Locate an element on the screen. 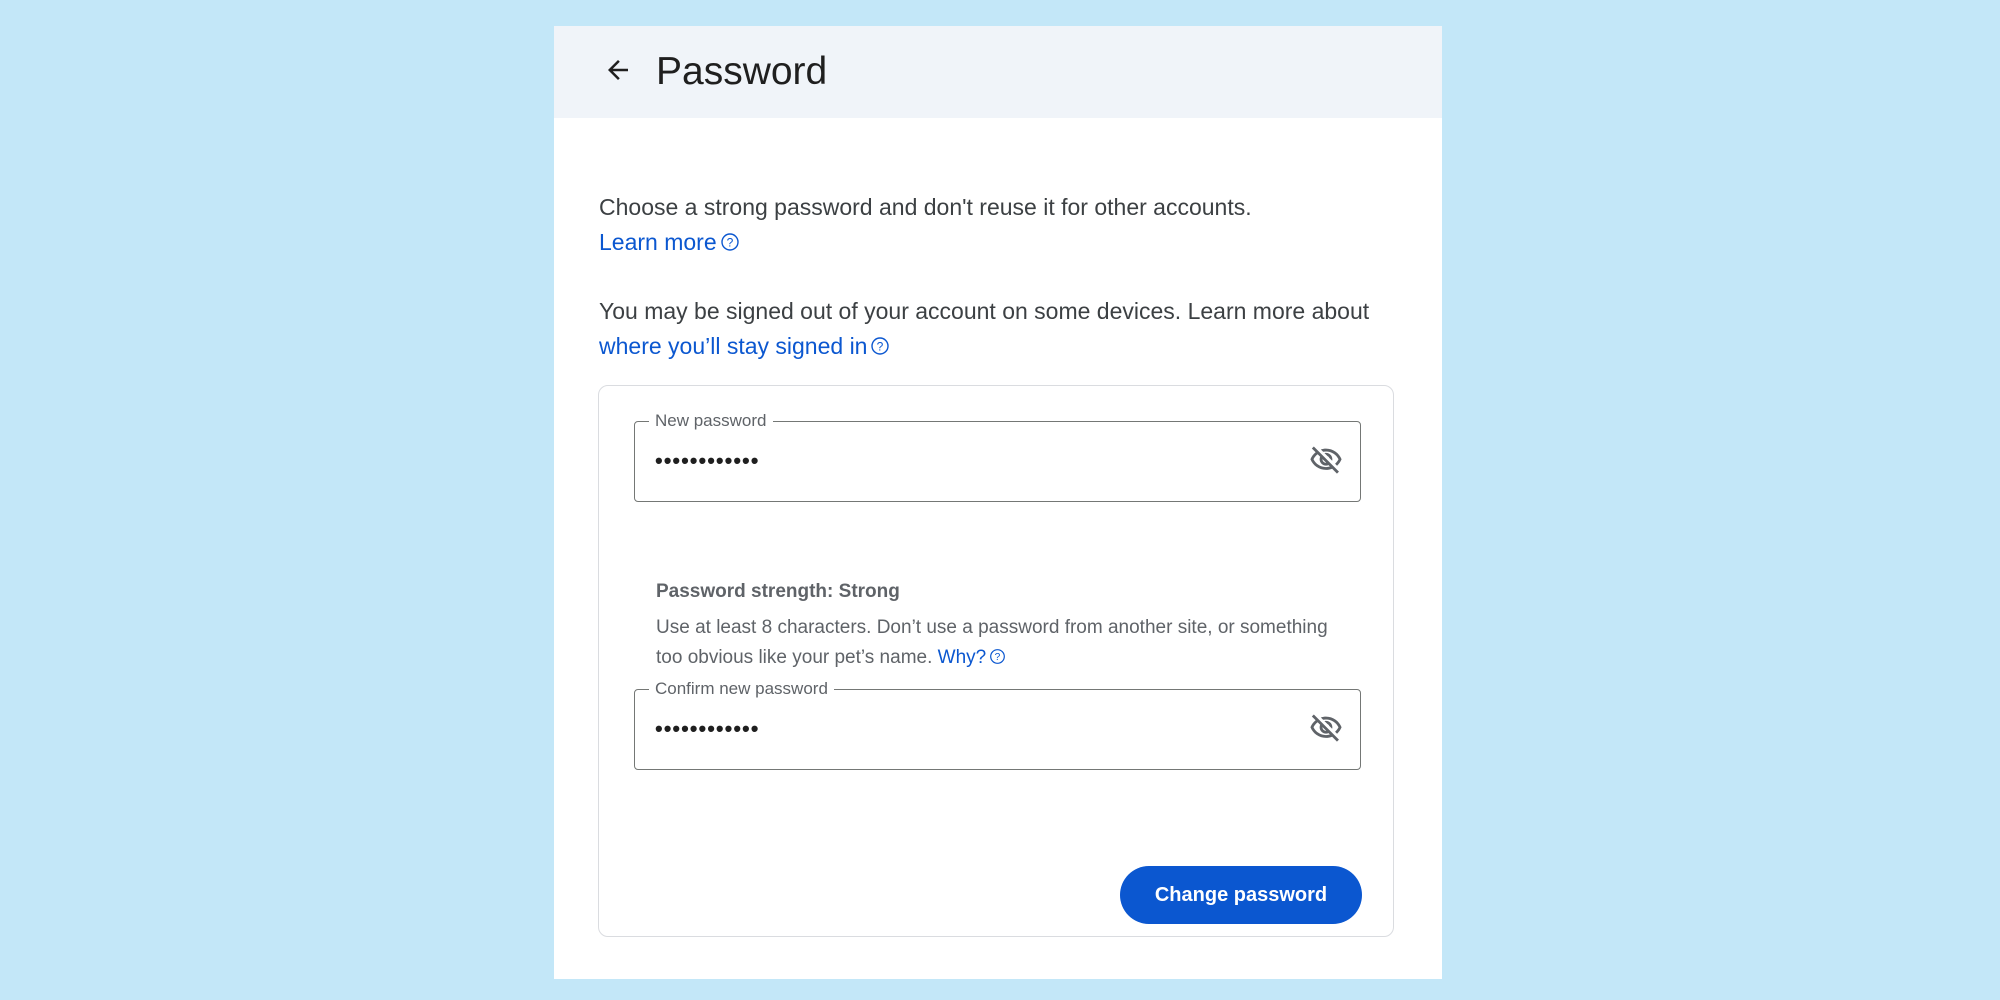 Image resolution: width=2000 pixels, height=1000 pixels. arrow-back-icon is located at coordinates (618, 72).